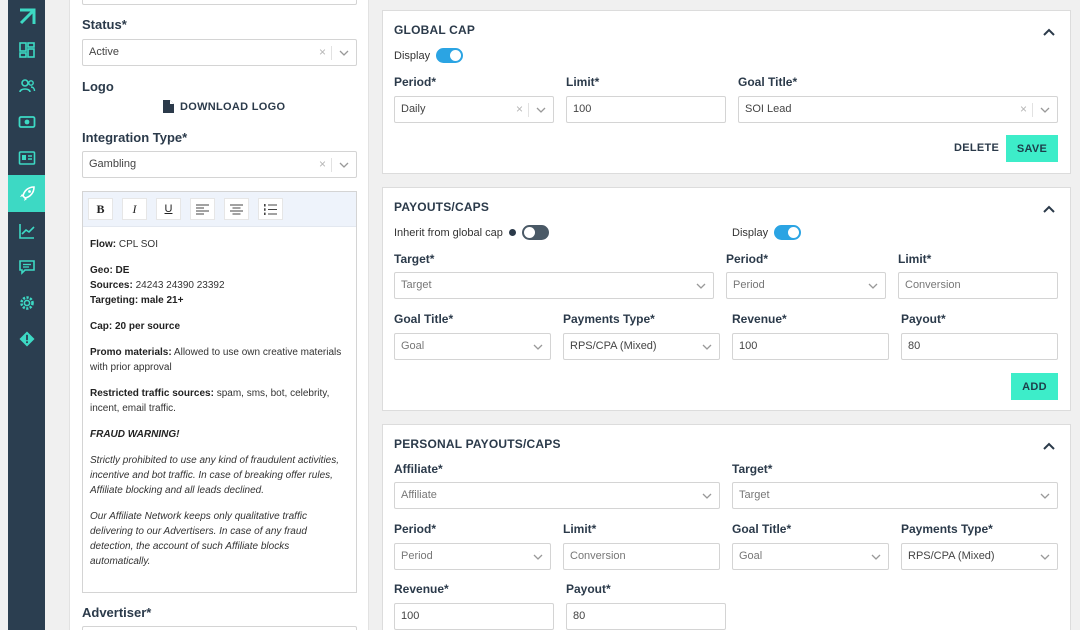  What do you see at coordinates (26, 86) in the screenshot?
I see `users-icon` at bounding box center [26, 86].